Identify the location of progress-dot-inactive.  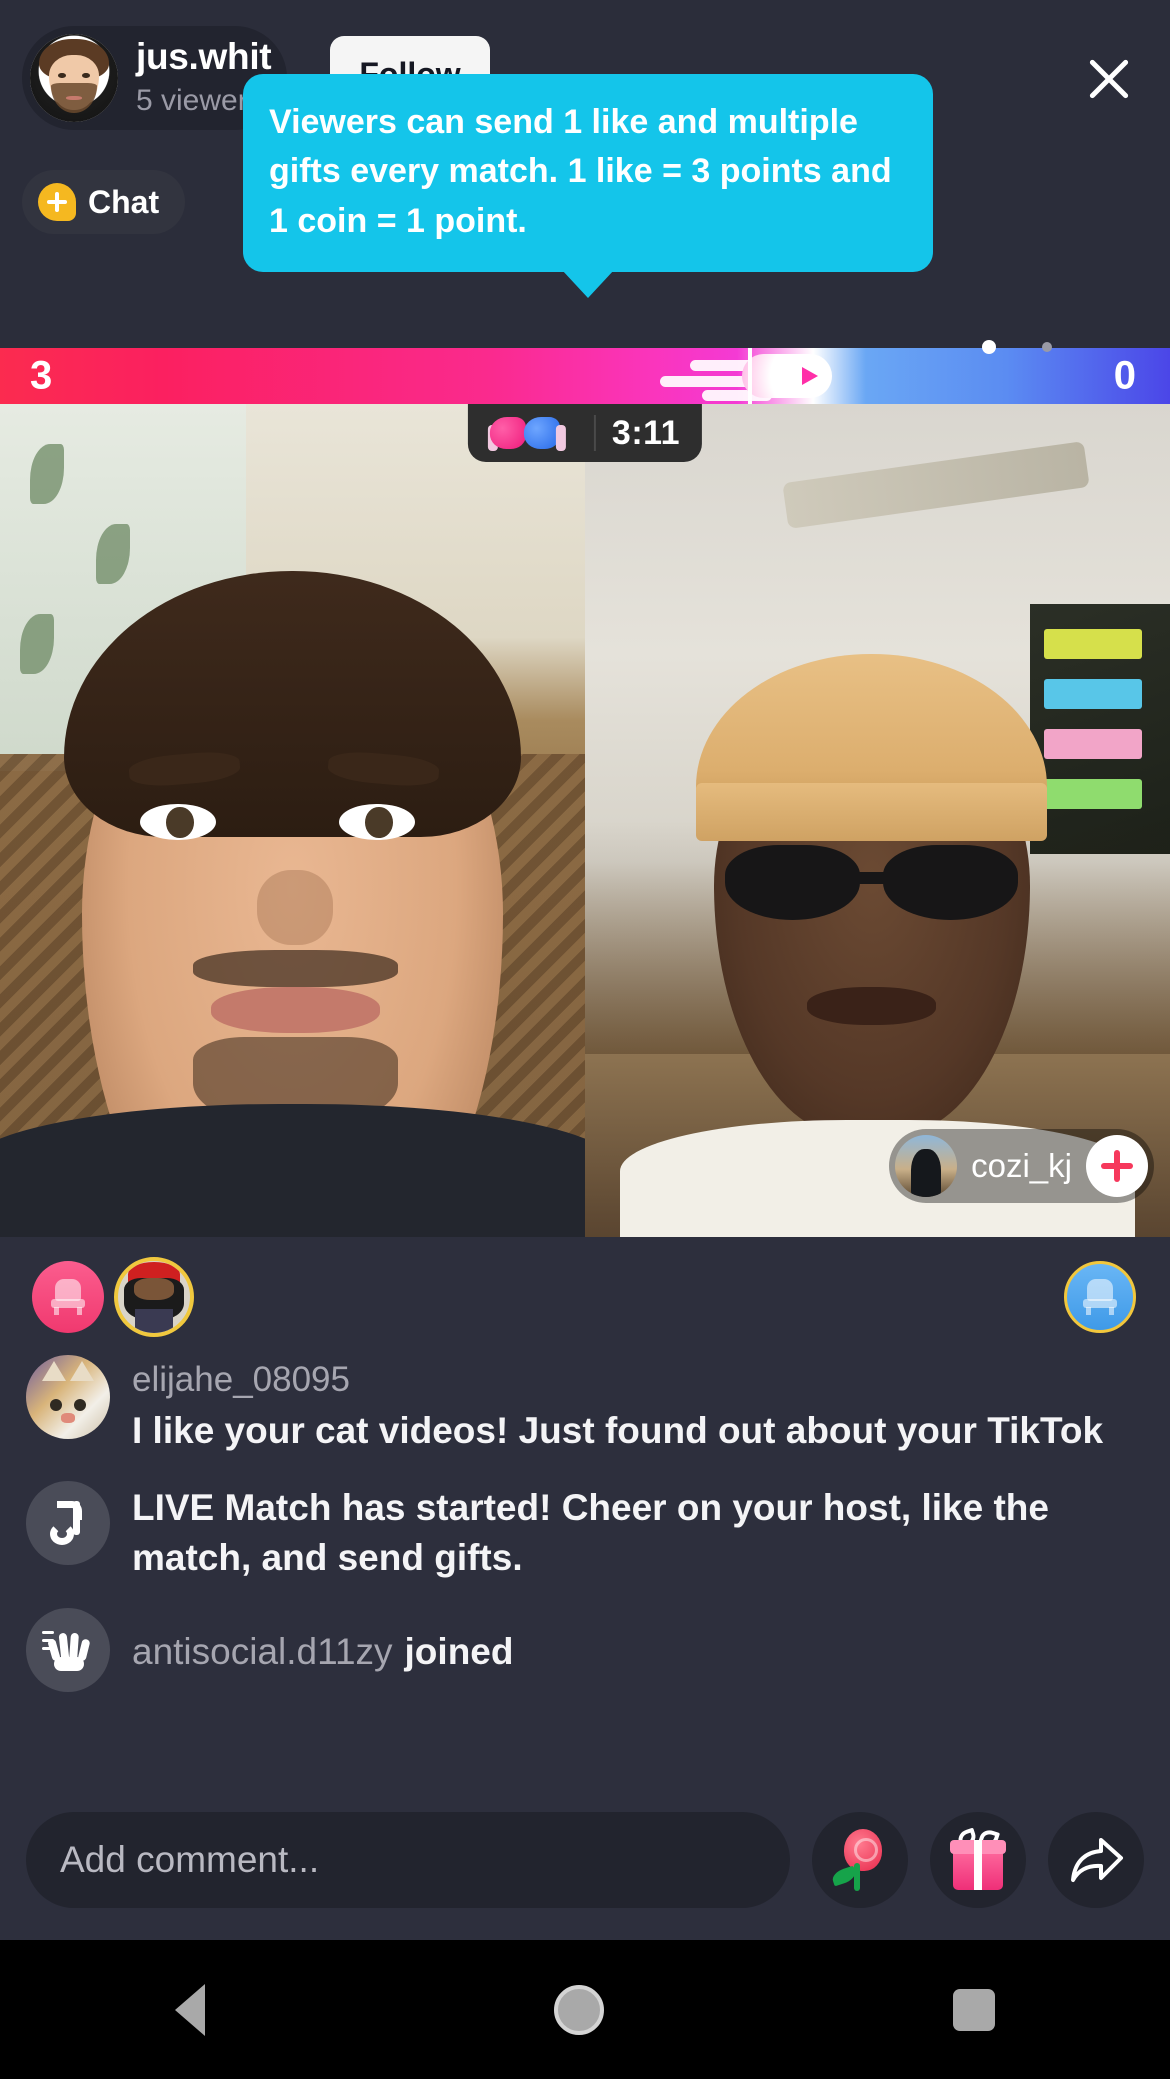
(1047, 347).